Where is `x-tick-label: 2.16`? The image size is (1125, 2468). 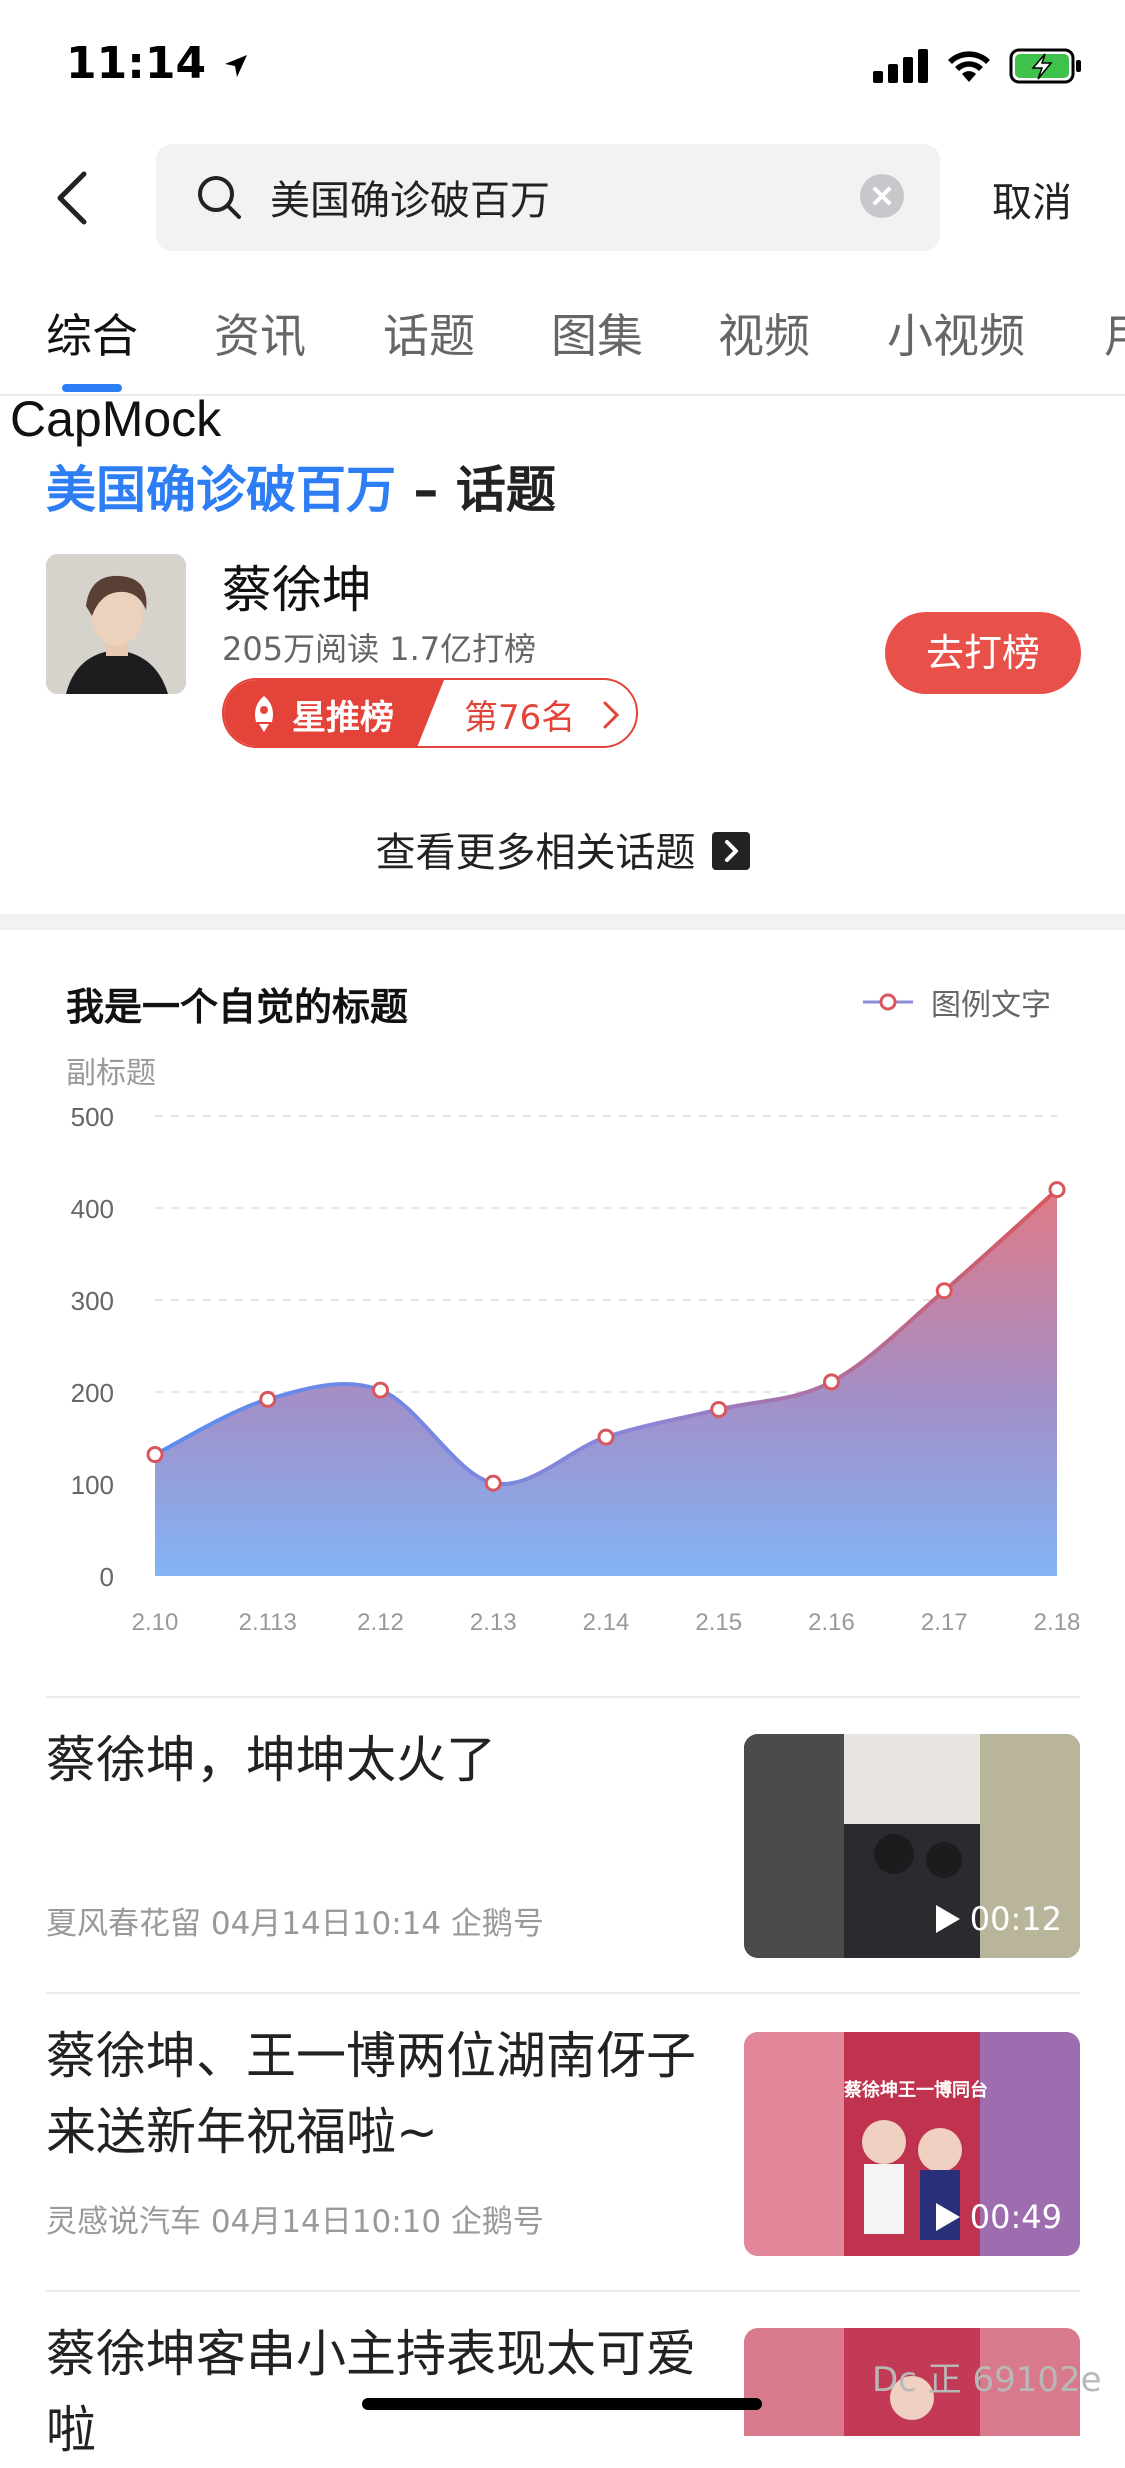
x-tick-label: 2.16 is located at coordinates (831, 1622).